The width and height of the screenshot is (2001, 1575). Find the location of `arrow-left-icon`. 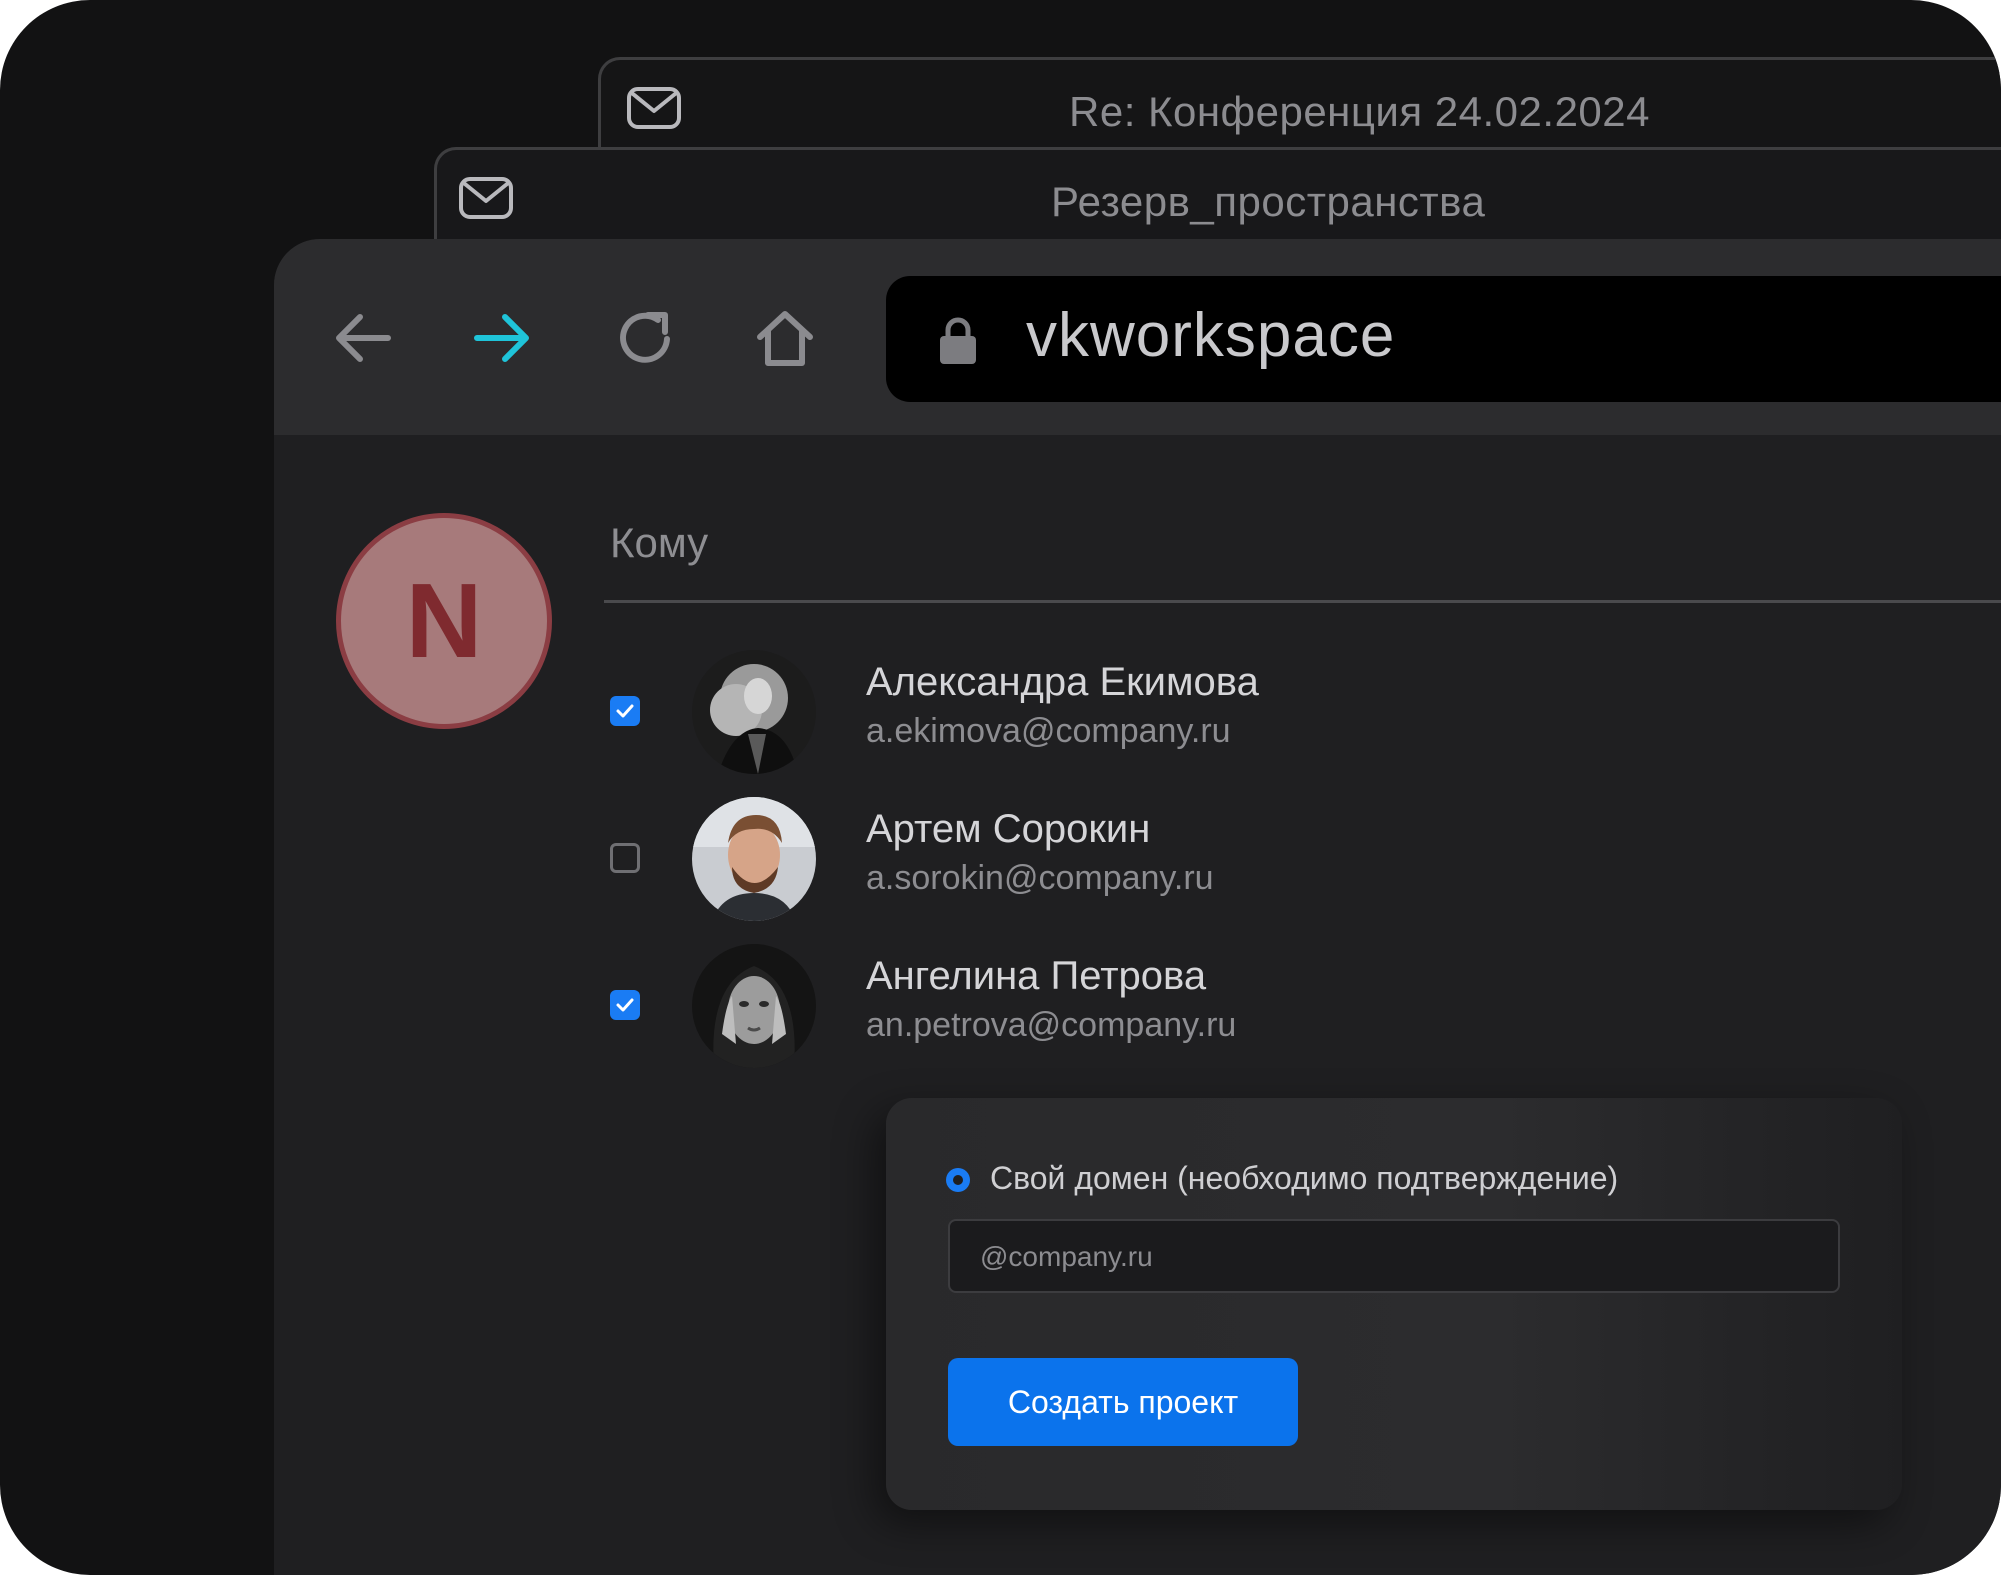

arrow-left-icon is located at coordinates (363, 338).